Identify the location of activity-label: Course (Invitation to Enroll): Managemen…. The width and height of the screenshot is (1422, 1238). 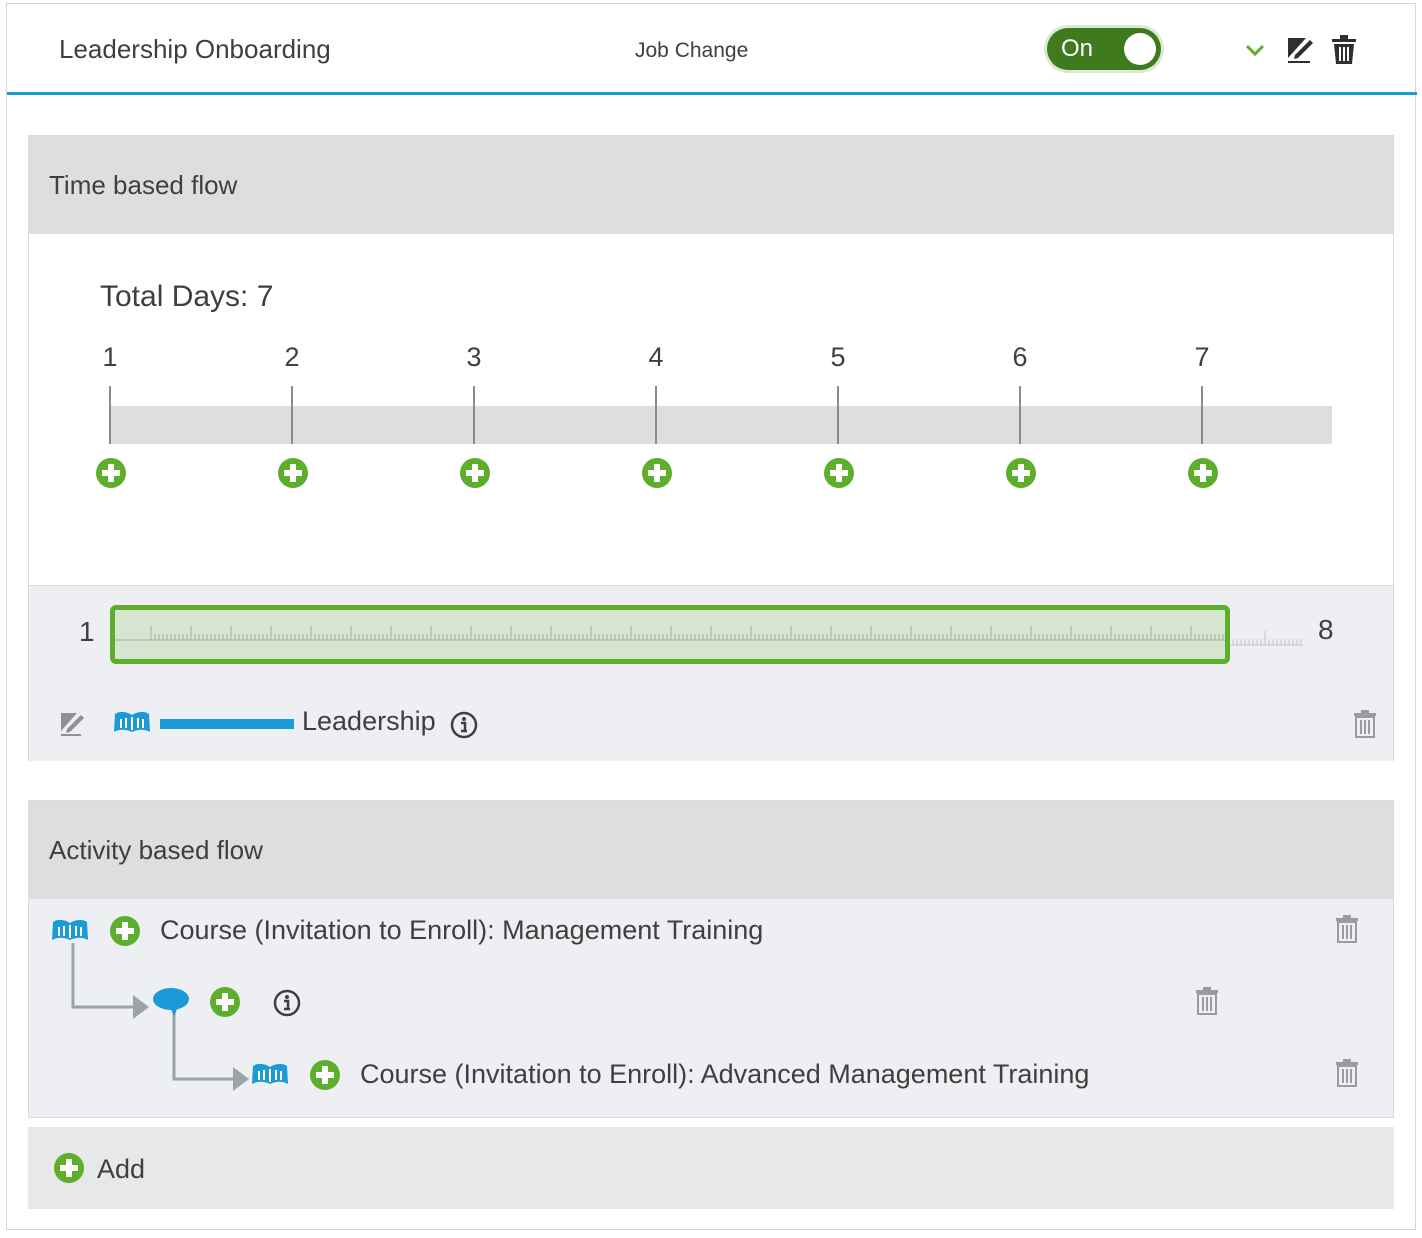
(462, 930).